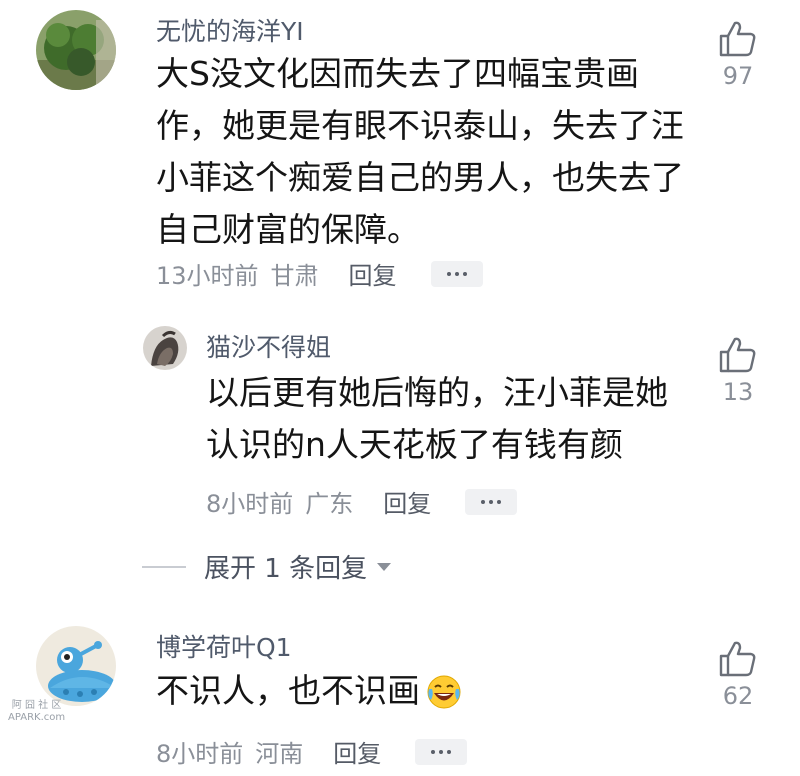  I want to click on like-button: 13, so click(738, 371).